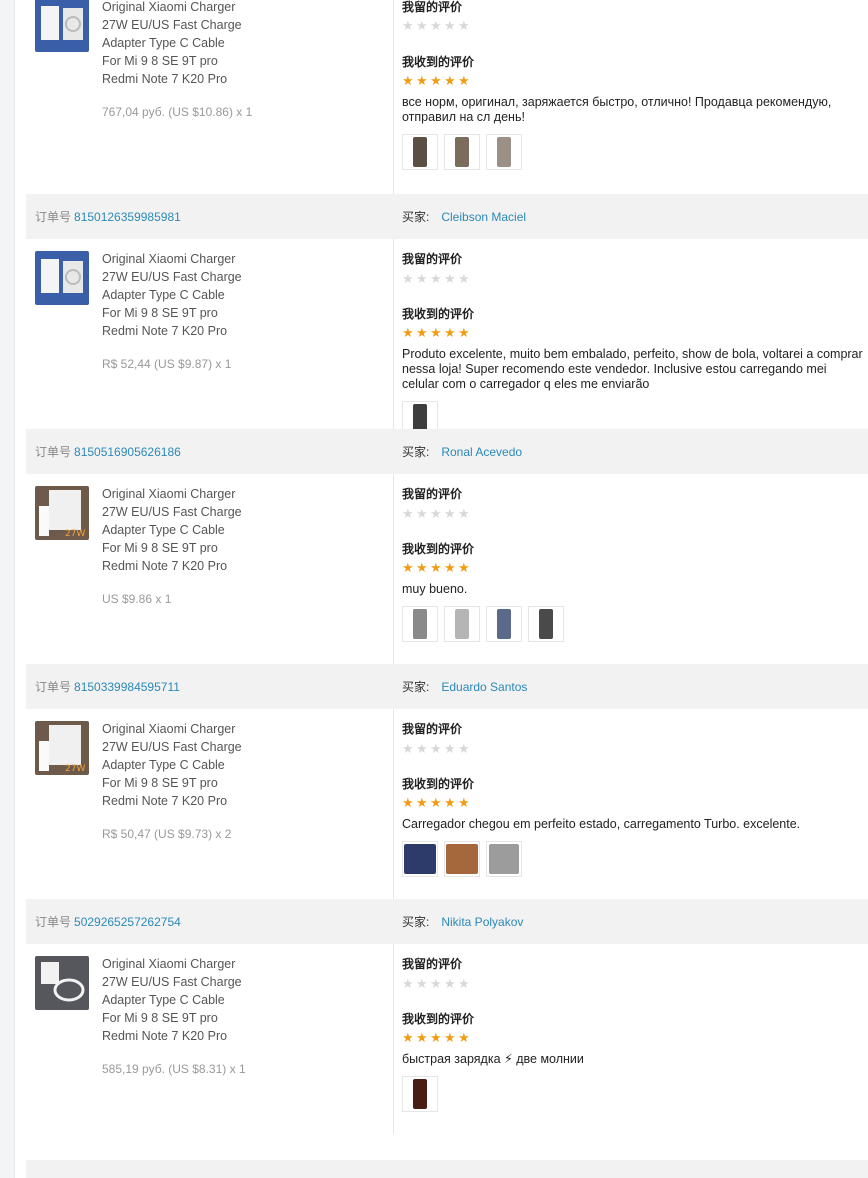 The height and width of the screenshot is (1178, 868). I want to click on order-header: 订单号 8150339984595711 买家: Eduardo Santos, so click(447, 686).